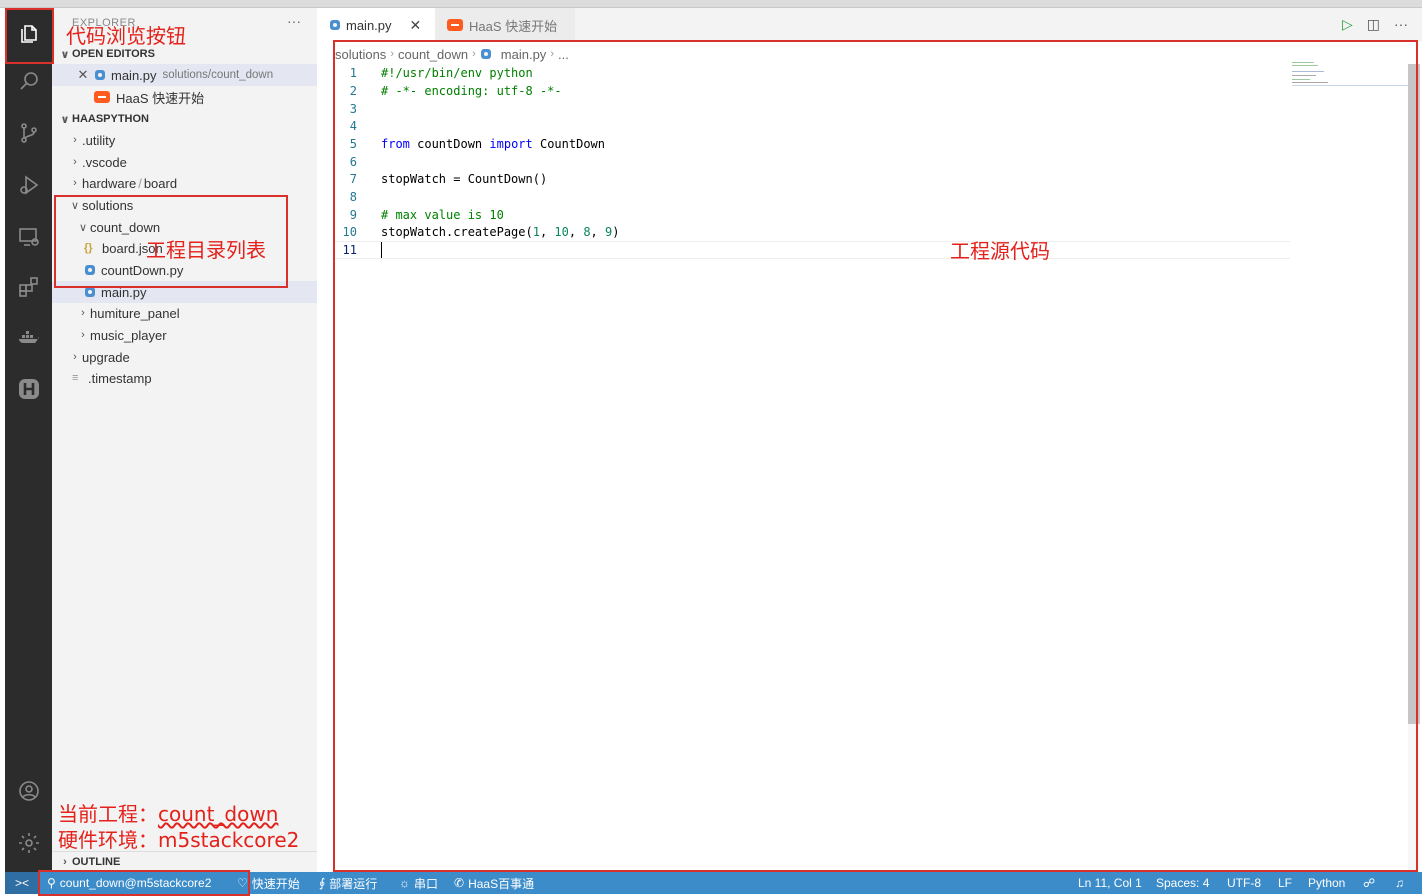 The image size is (1422, 896). What do you see at coordinates (268, 883) in the screenshot?
I see `status-quickstart: ♡ 快速开始` at bounding box center [268, 883].